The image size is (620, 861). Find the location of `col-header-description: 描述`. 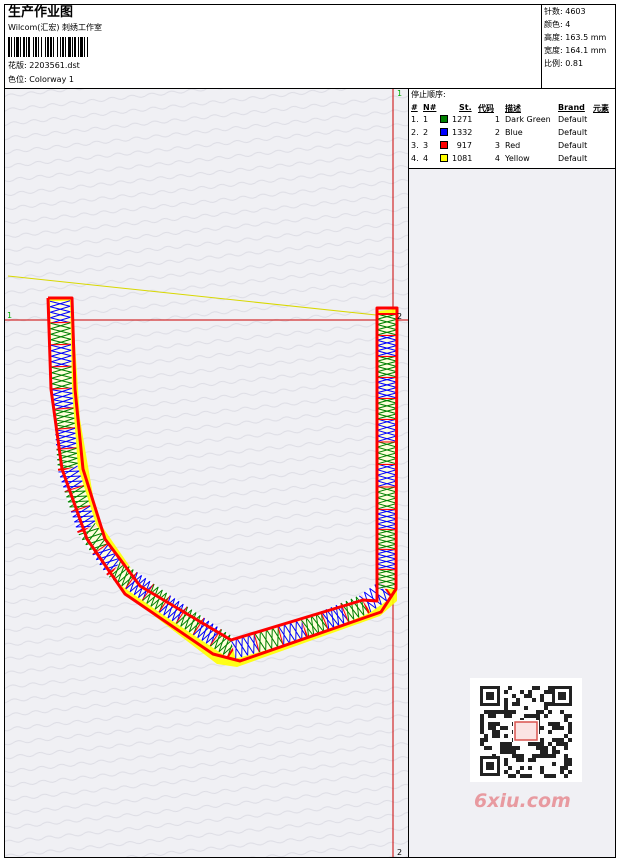

col-header-description: 描述 is located at coordinates (513, 108).